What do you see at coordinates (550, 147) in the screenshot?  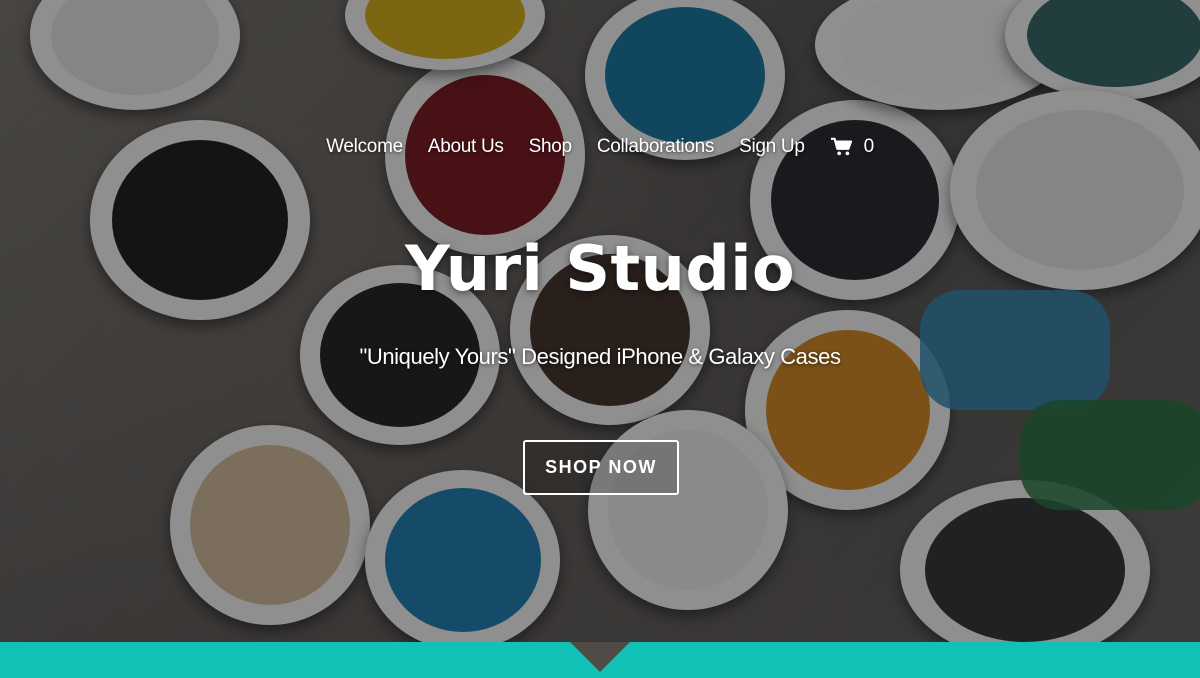 I see `nav-shop: Shop` at bounding box center [550, 147].